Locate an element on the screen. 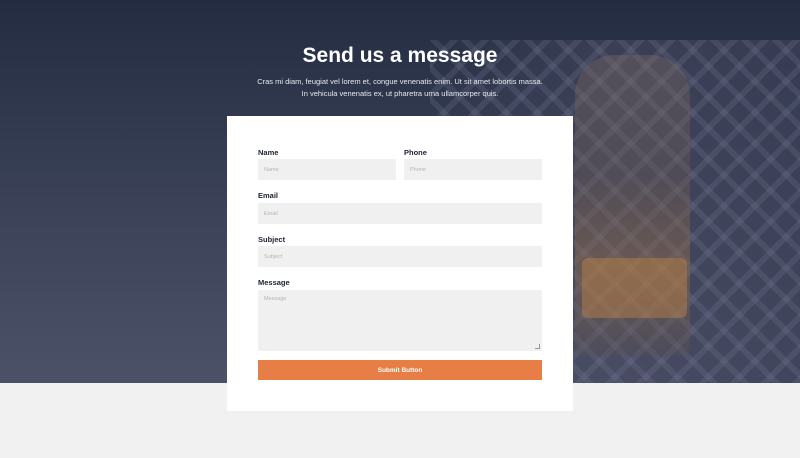 The height and width of the screenshot is (458, 800). phone-input is located at coordinates (473, 169).